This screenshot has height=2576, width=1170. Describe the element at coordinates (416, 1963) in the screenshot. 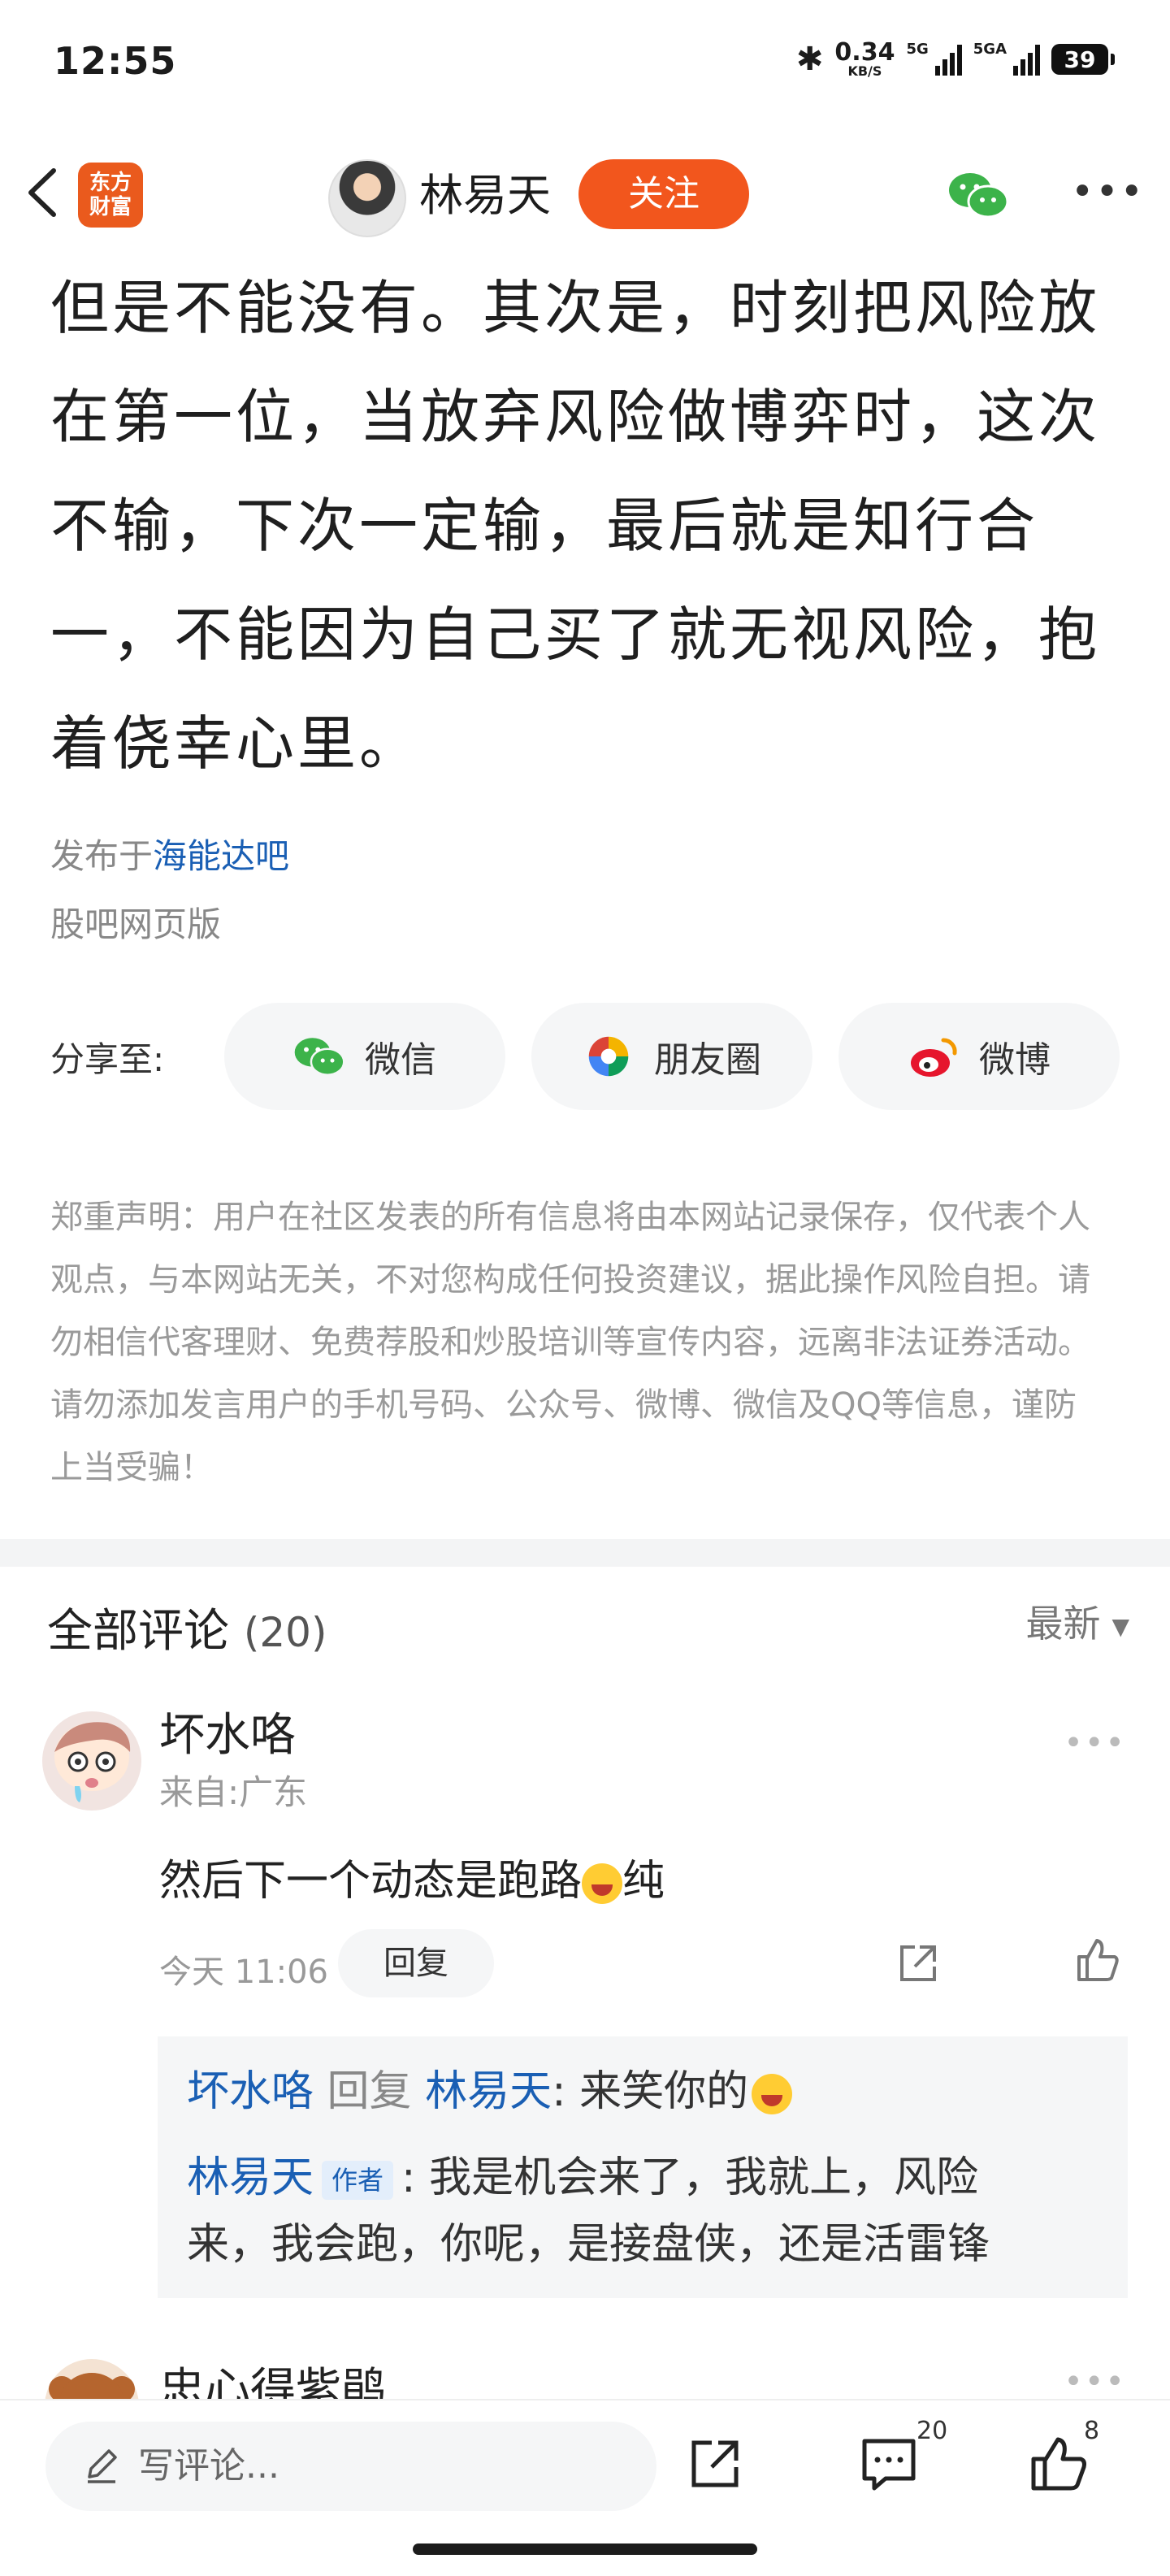

I see `reply-button: 回复` at that location.